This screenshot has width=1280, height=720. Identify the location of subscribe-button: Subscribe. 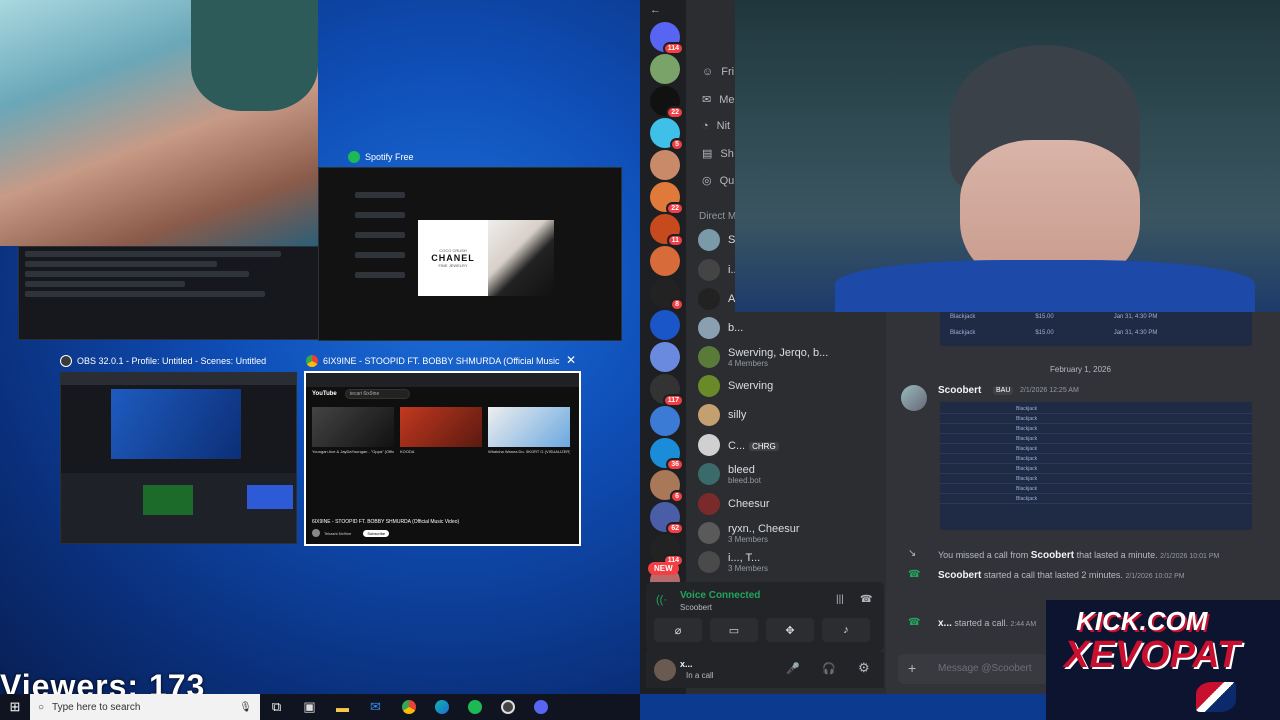
(376, 533).